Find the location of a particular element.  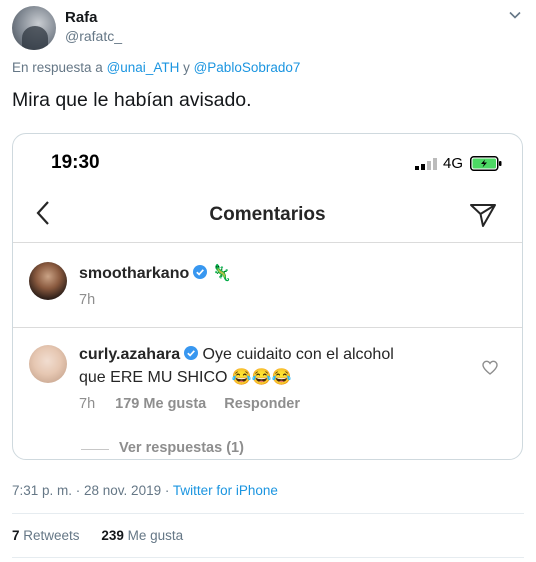

reply-joiner: y is located at coordinates (186, 67).